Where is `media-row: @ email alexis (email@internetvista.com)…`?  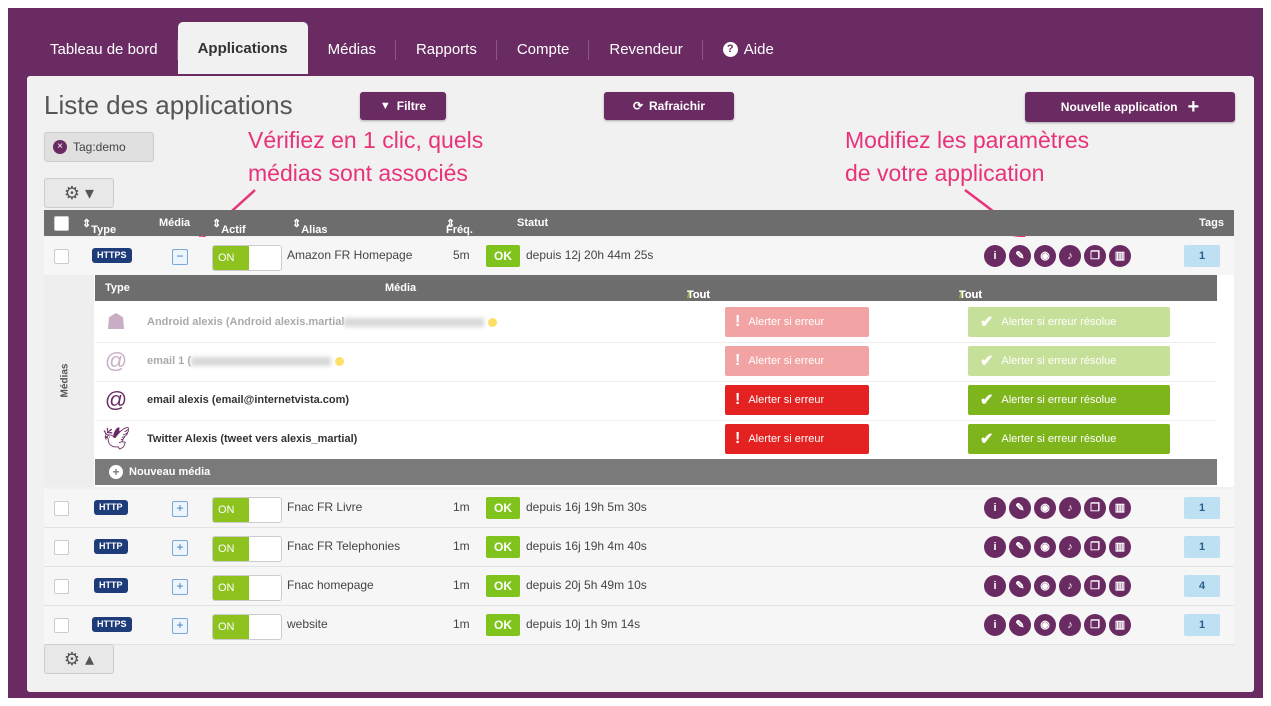 media-row: @ email alexis (email@internetvista.com)… is located at coordinates (656, 401).